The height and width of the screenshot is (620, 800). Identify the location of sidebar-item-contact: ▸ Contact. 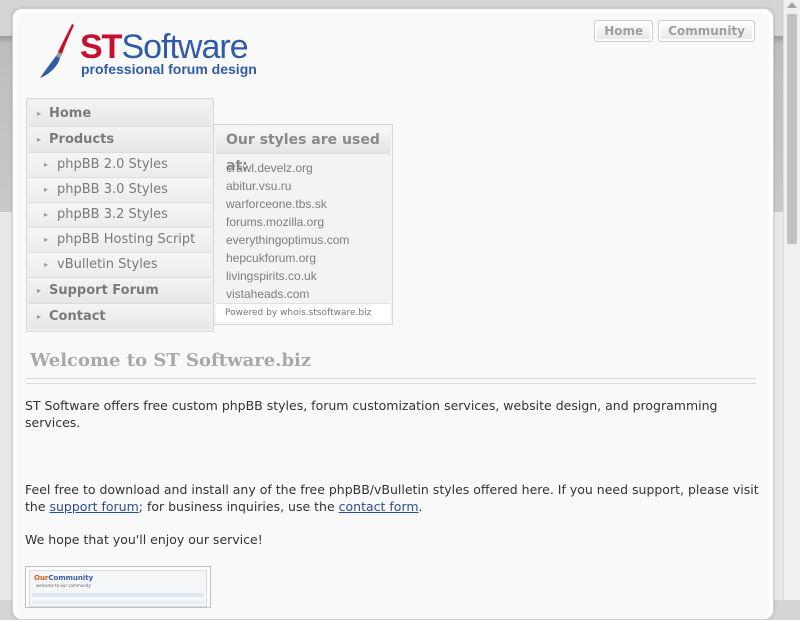
(120, 316).